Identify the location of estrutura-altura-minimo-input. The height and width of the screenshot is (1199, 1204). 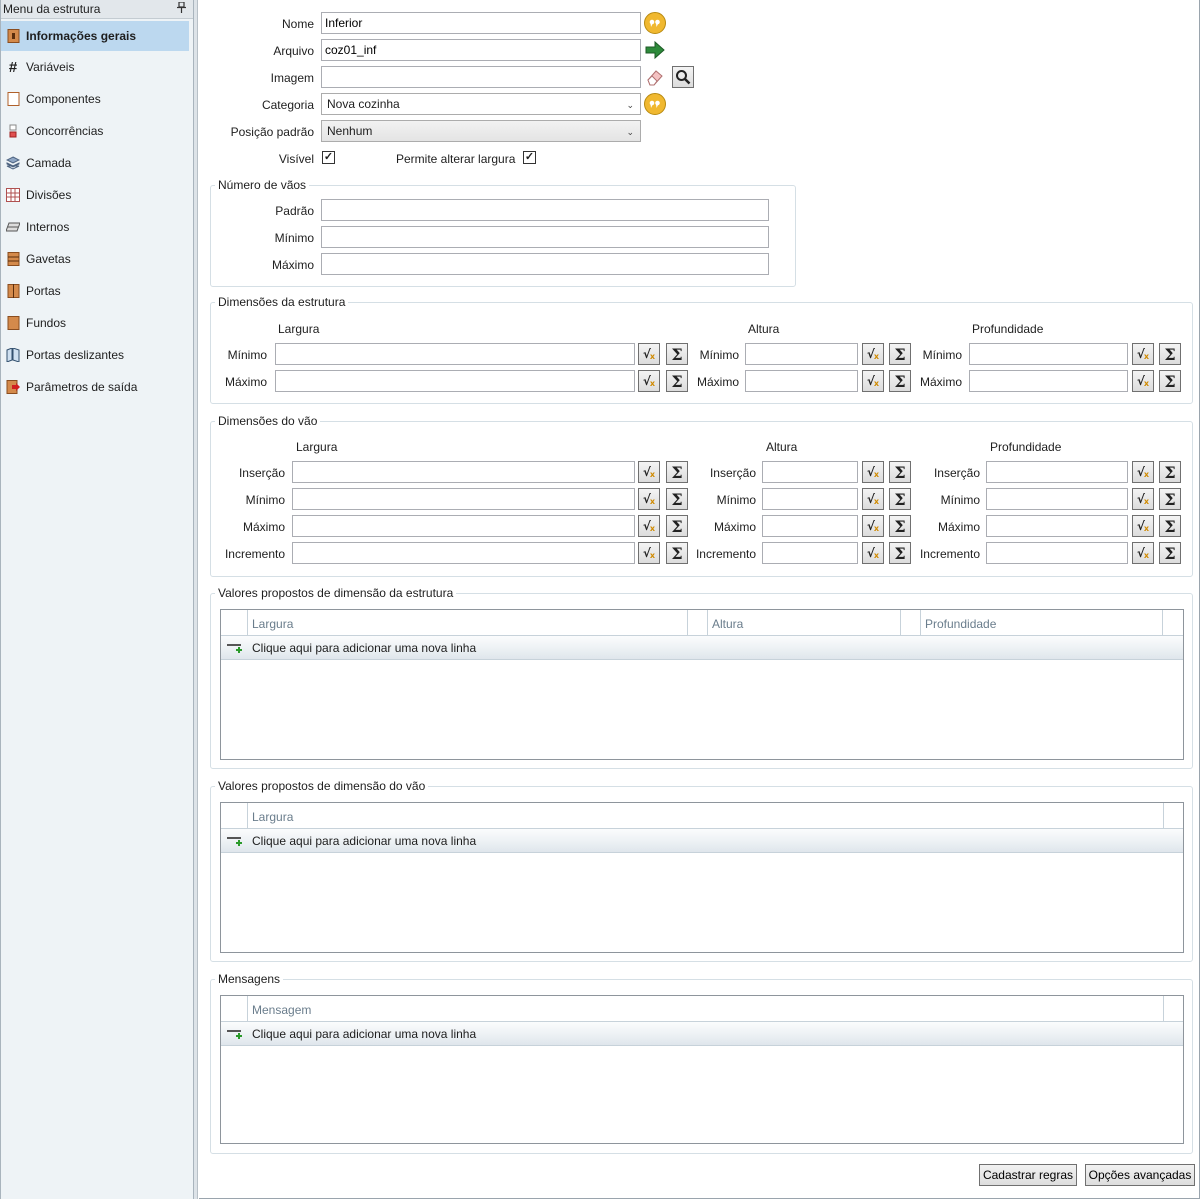
(801, 354).